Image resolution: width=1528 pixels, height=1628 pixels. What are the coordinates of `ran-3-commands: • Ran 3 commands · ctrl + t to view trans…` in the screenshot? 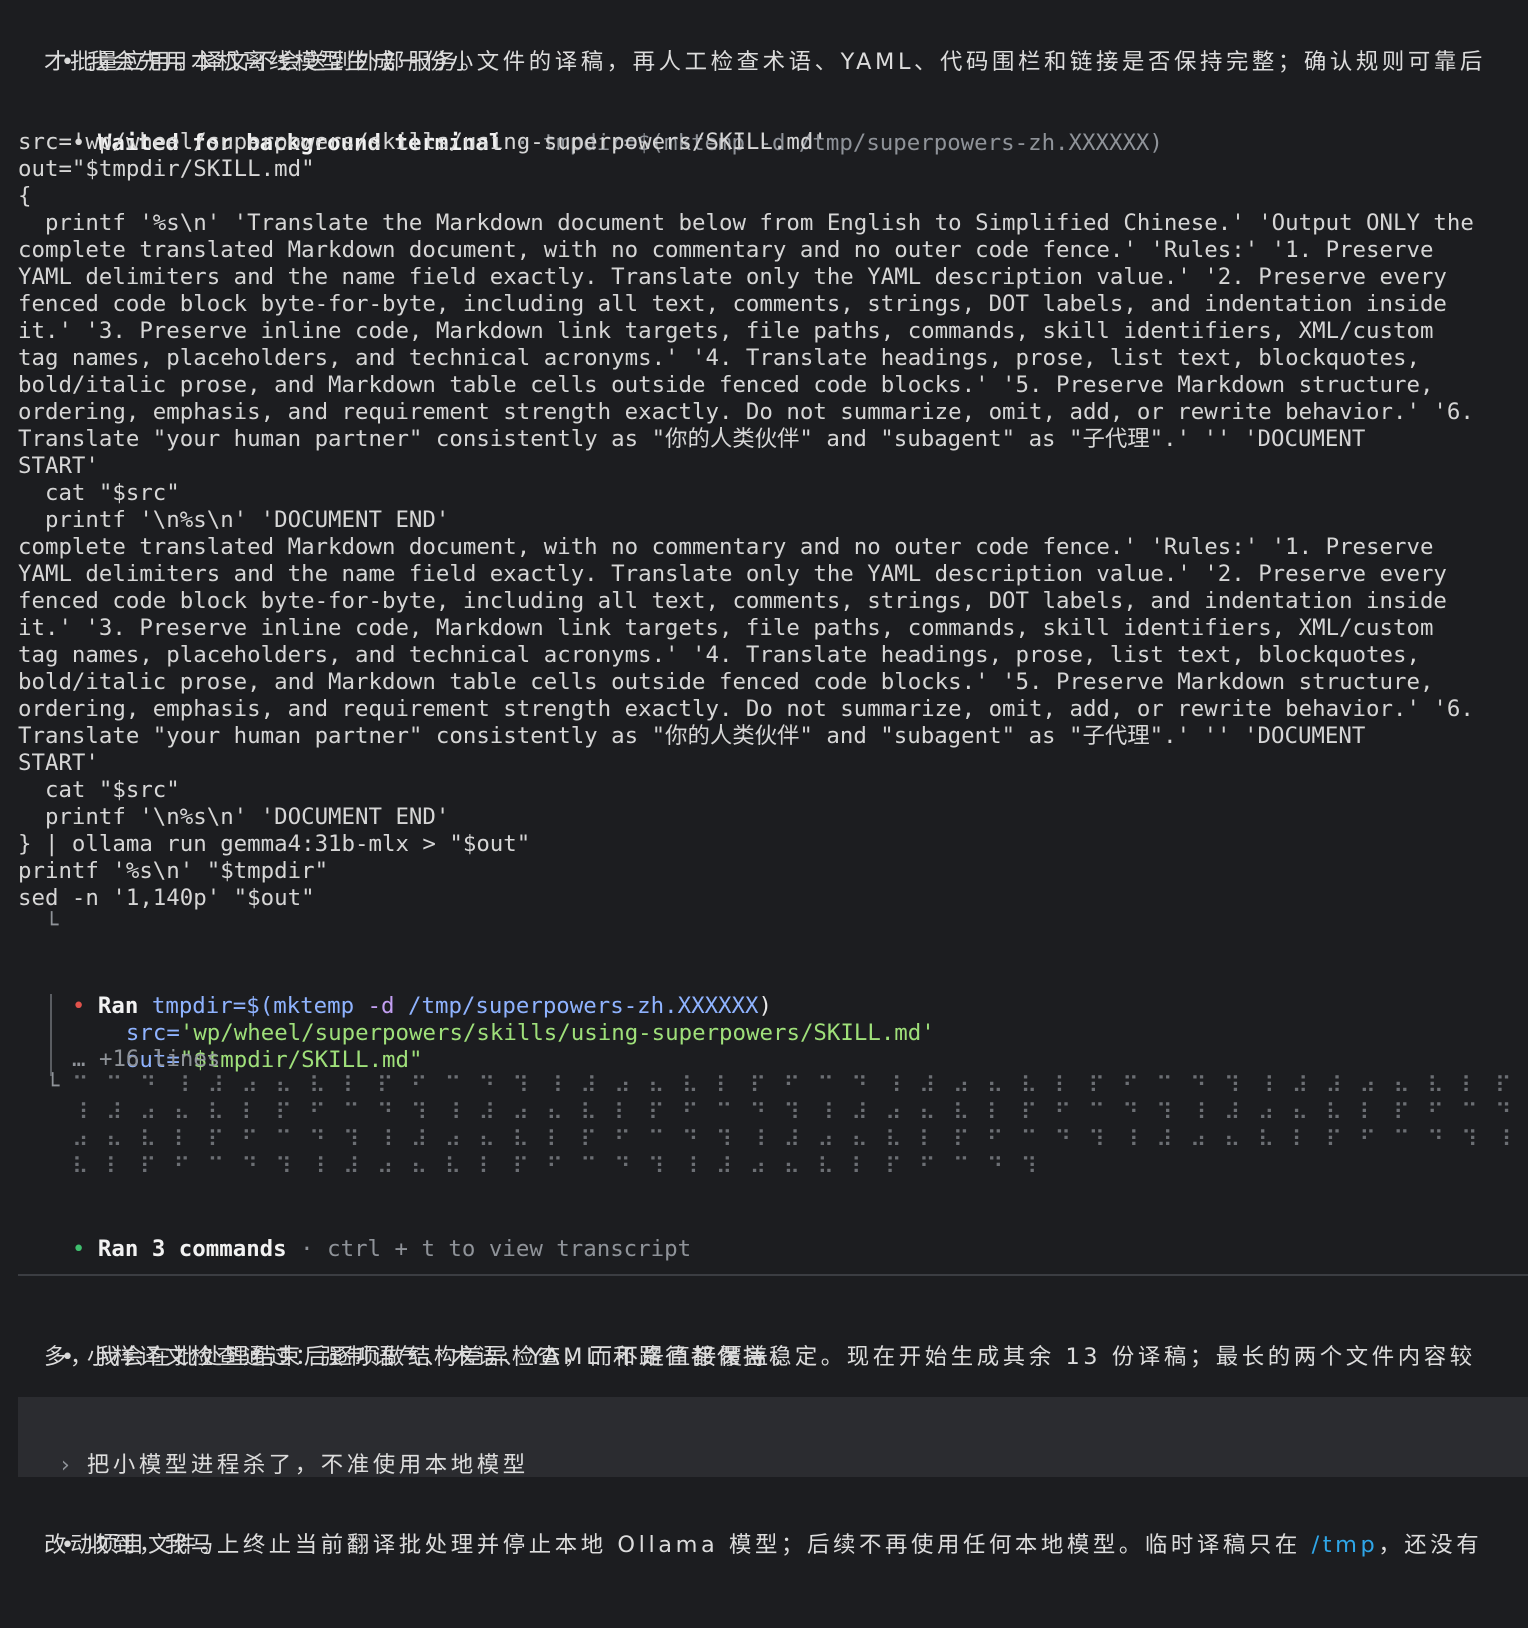 It's located at (354, 1234).